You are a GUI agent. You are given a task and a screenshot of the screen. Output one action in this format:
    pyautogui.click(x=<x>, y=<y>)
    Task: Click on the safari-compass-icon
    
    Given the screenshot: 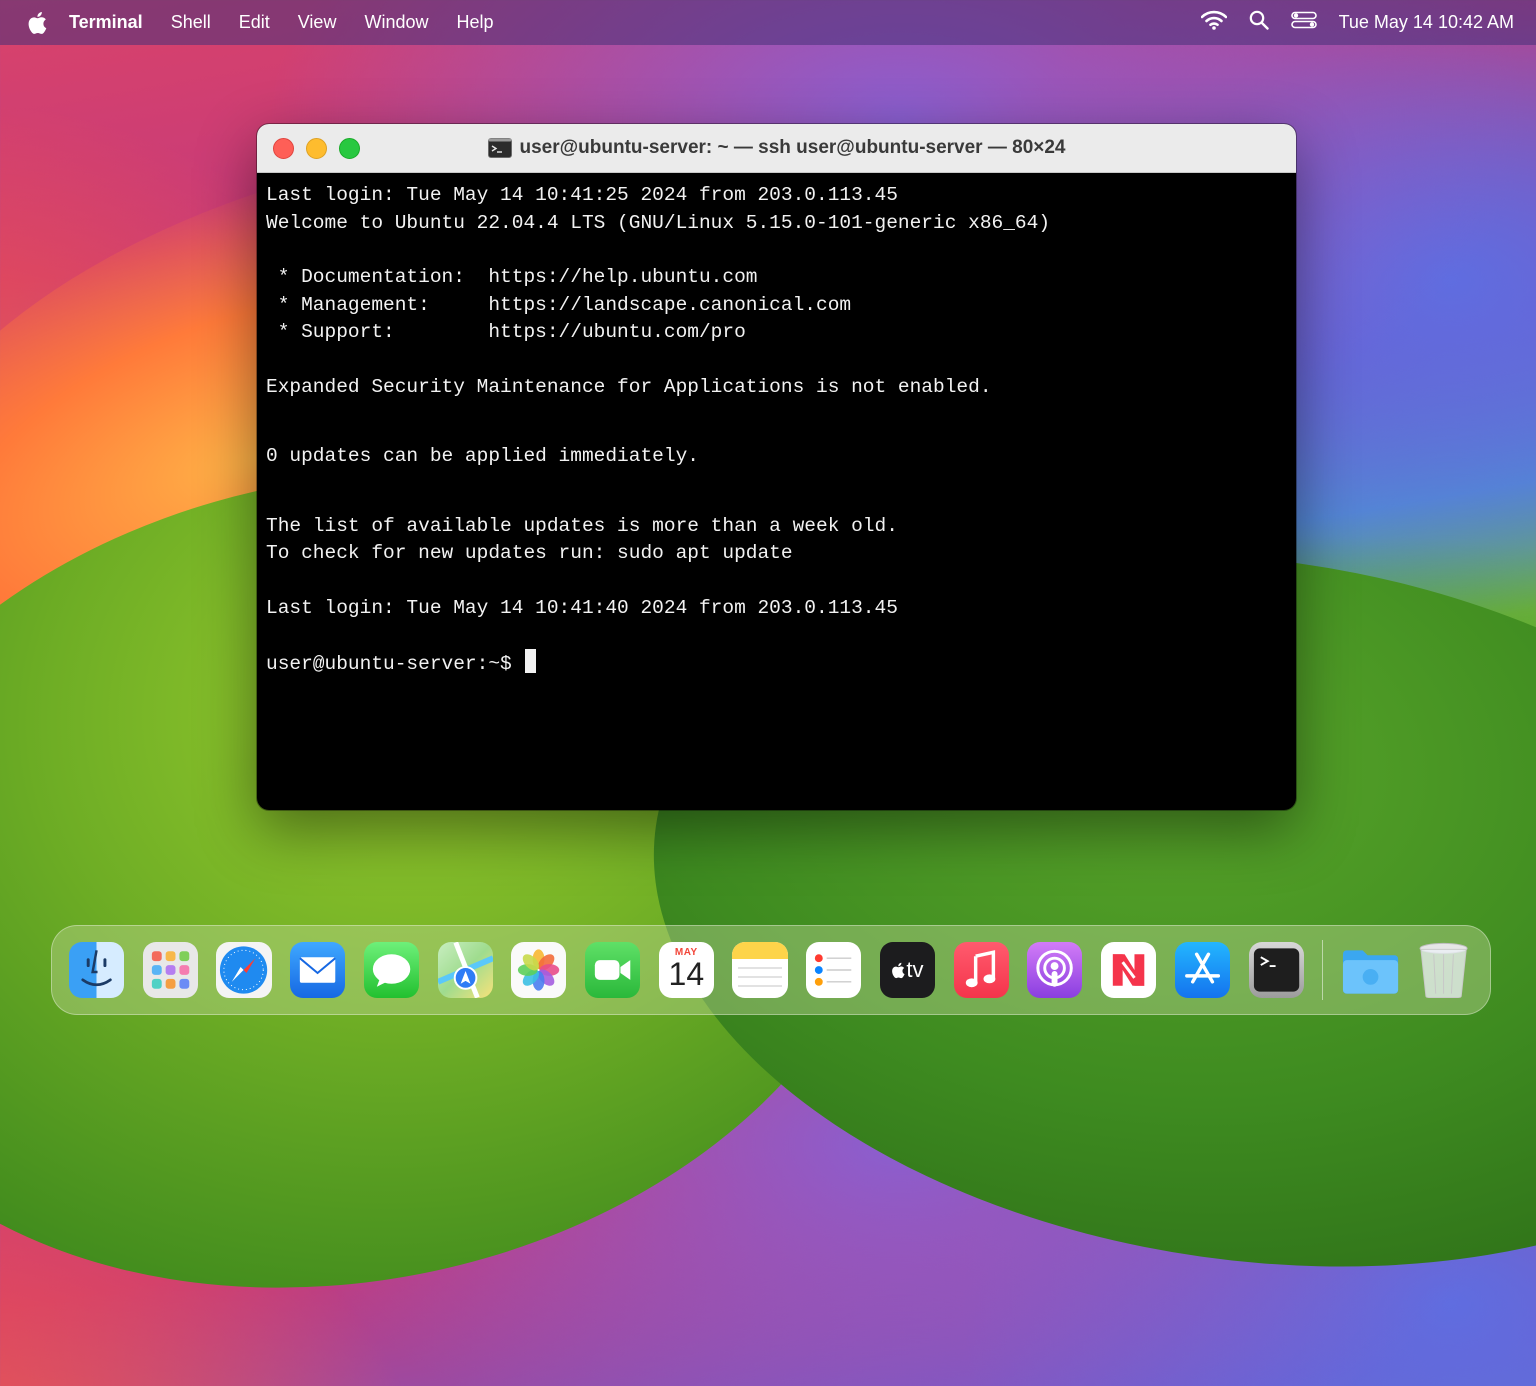 What is the action you would take?
    pyautogui.click(x=244, y=970)
    